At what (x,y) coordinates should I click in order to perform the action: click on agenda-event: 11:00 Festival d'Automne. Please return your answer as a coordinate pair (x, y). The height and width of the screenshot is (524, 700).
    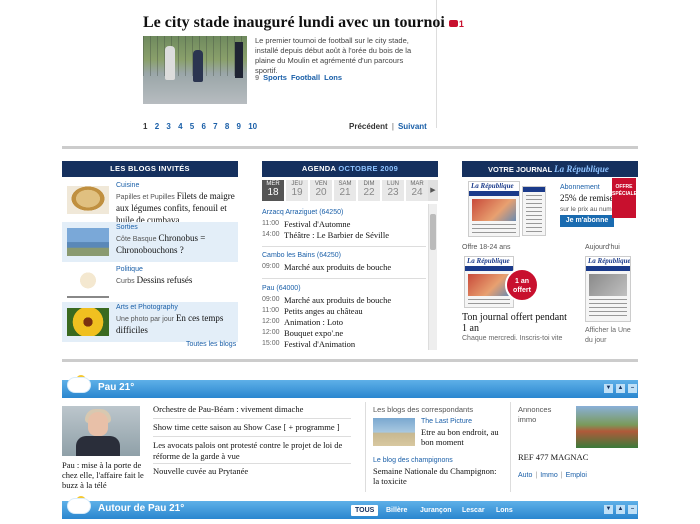
    Looking at the image, I should click on (344, 224).